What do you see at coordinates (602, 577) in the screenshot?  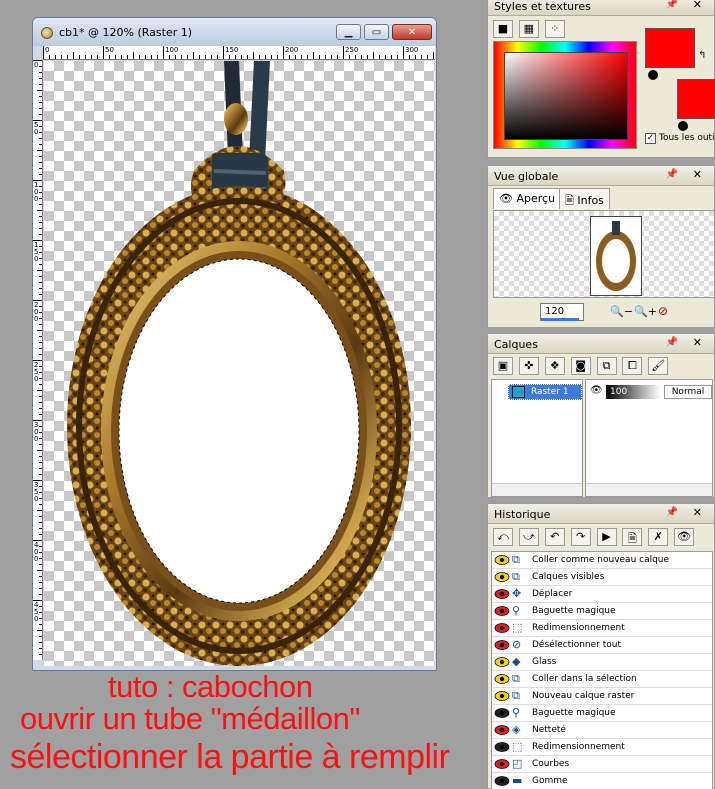 I see `history-item: ⧉ Calques visibles` at bounding box center [602, 577].